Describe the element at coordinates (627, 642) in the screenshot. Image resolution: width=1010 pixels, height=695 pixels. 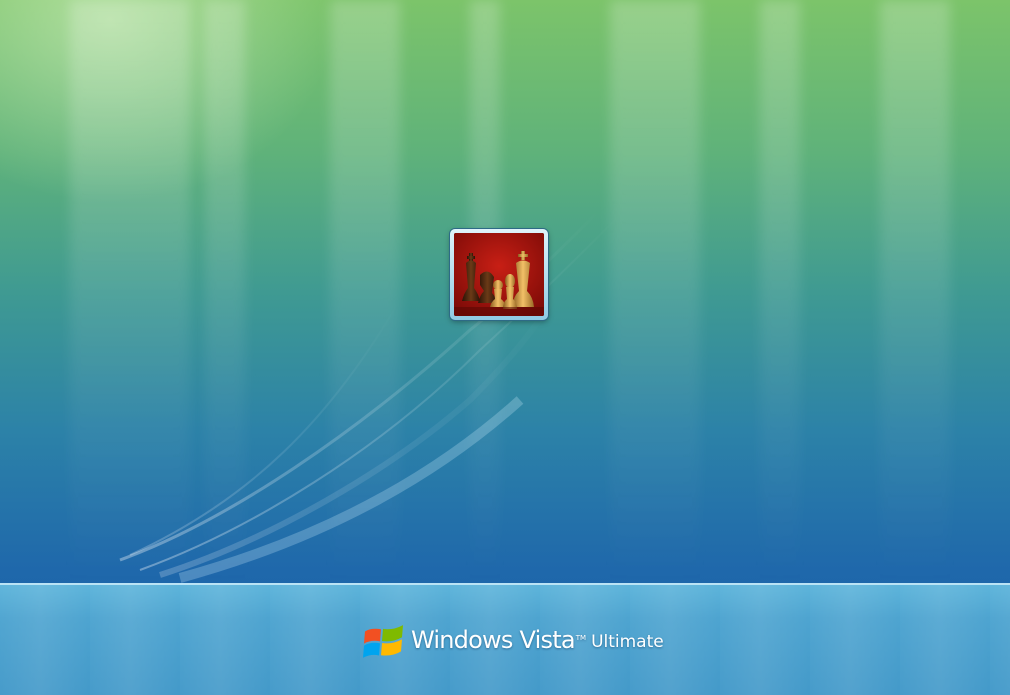
I see `edition-label: Ultimate` at that location.